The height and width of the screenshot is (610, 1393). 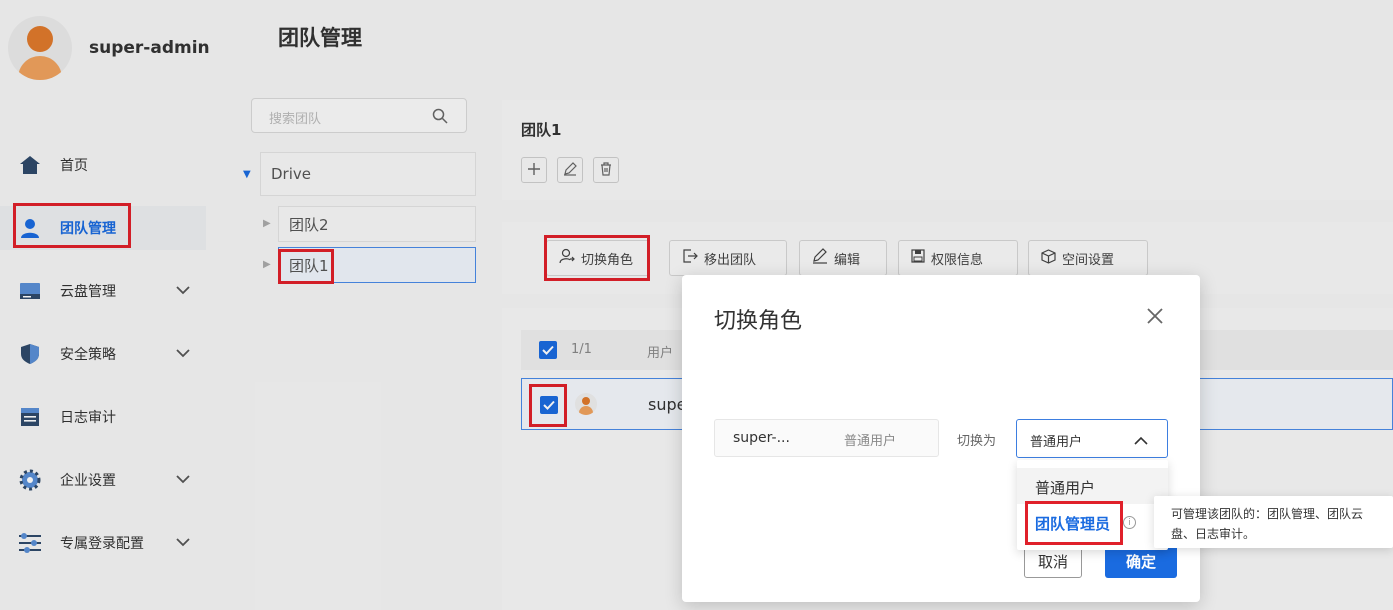 What do you see at coordinates (977, 441) in the screenshot?
I see `switch-to-label: 切换为` at bounding box center [977, 441].